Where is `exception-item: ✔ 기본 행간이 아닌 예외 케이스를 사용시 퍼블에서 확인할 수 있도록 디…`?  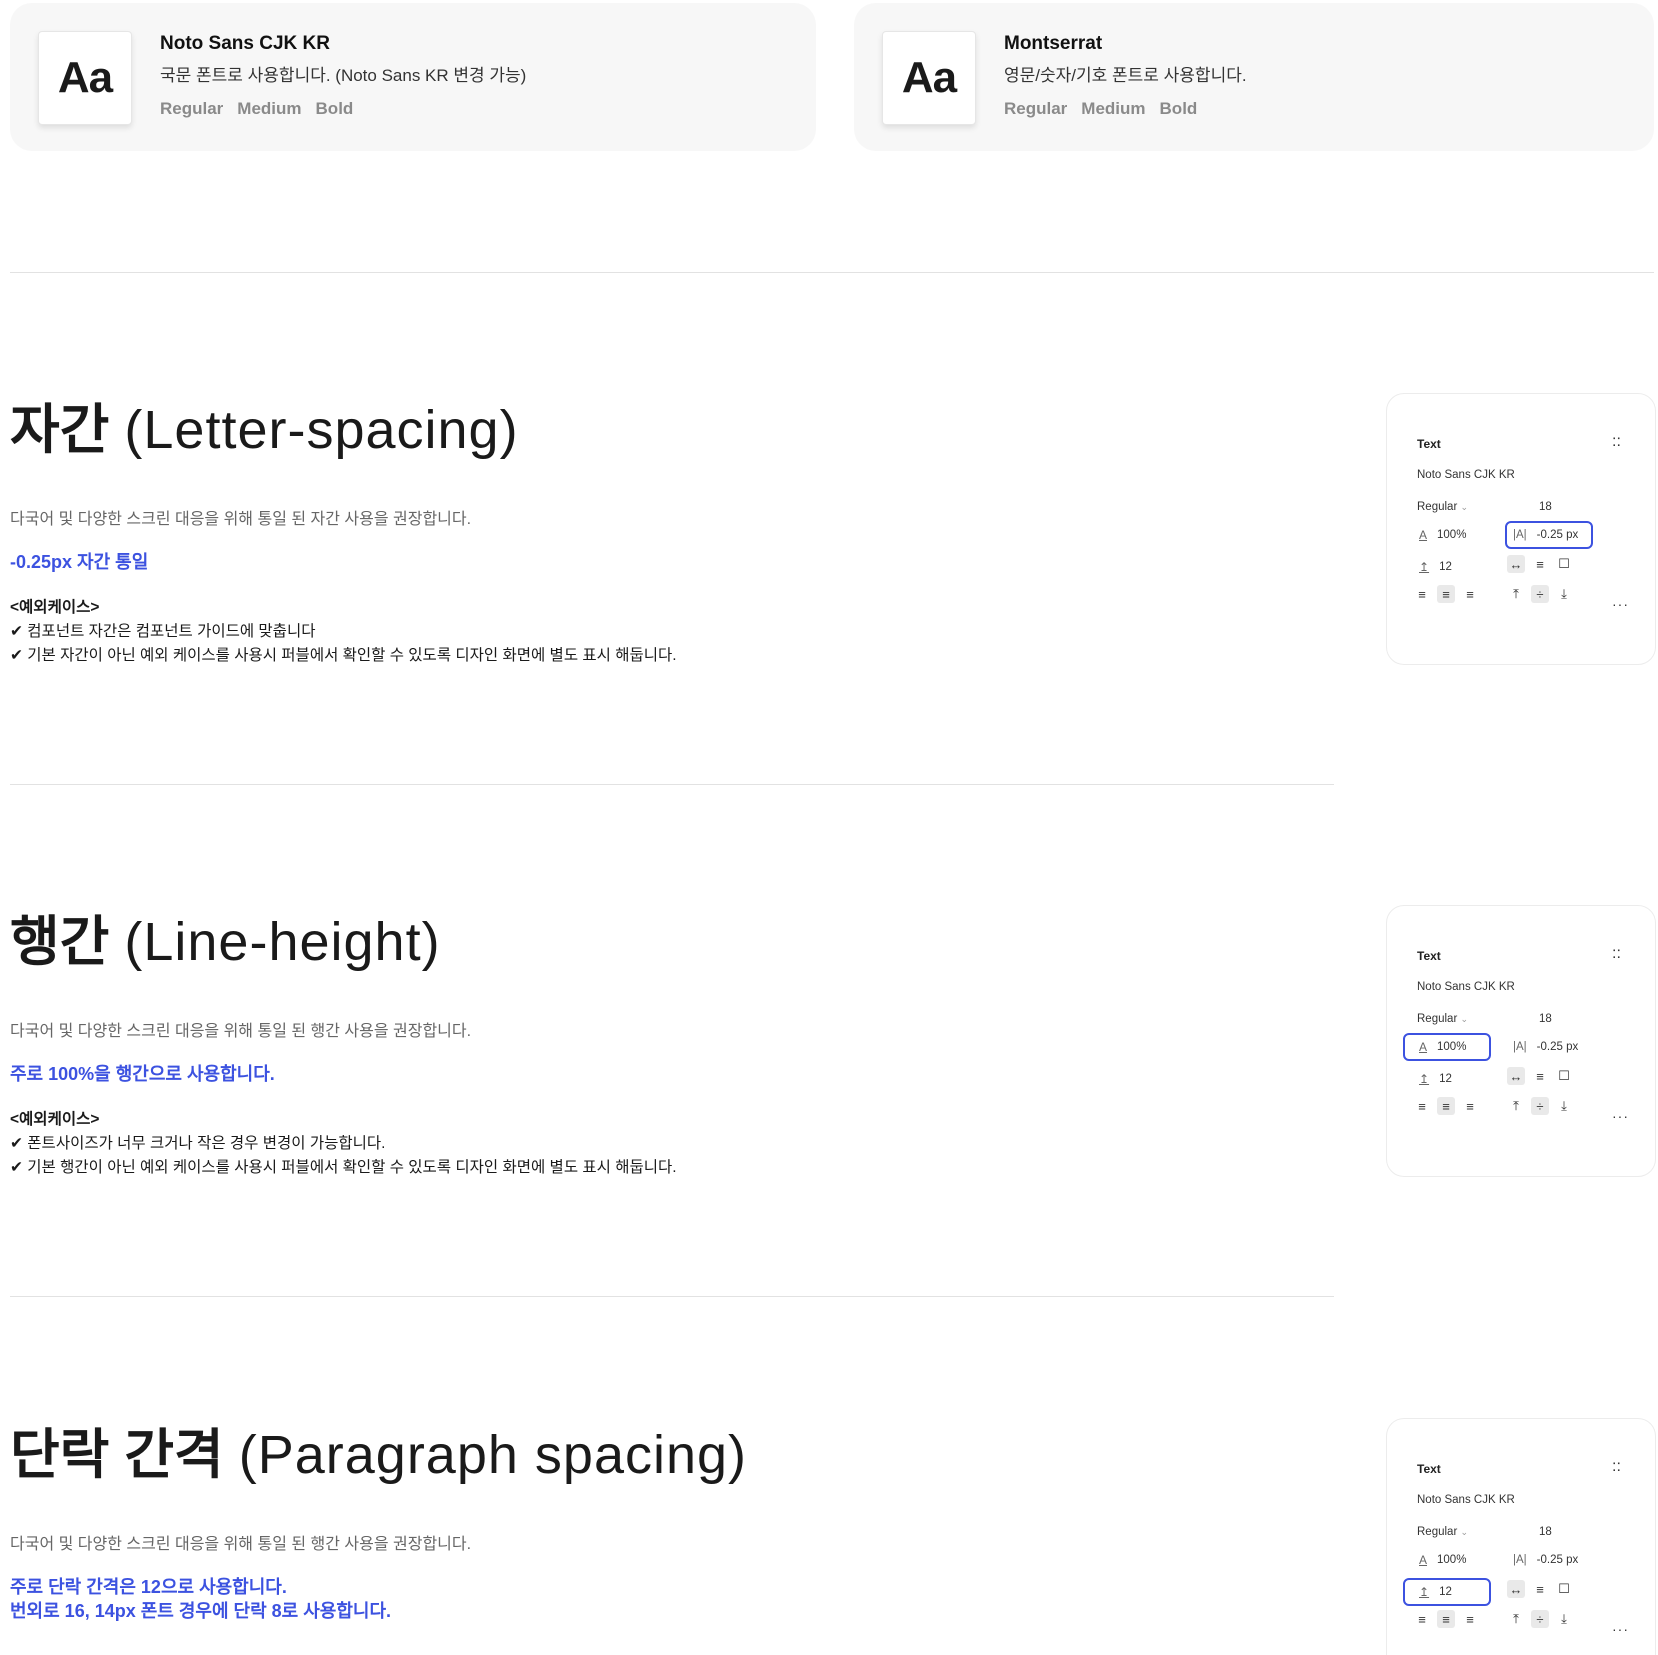
exception-item: ✔ 기본 행간이 아닌 예외 케이스를 사용시 퍼블에서 확인할 수 있도록 디… is located at coordinates (343, 1167).